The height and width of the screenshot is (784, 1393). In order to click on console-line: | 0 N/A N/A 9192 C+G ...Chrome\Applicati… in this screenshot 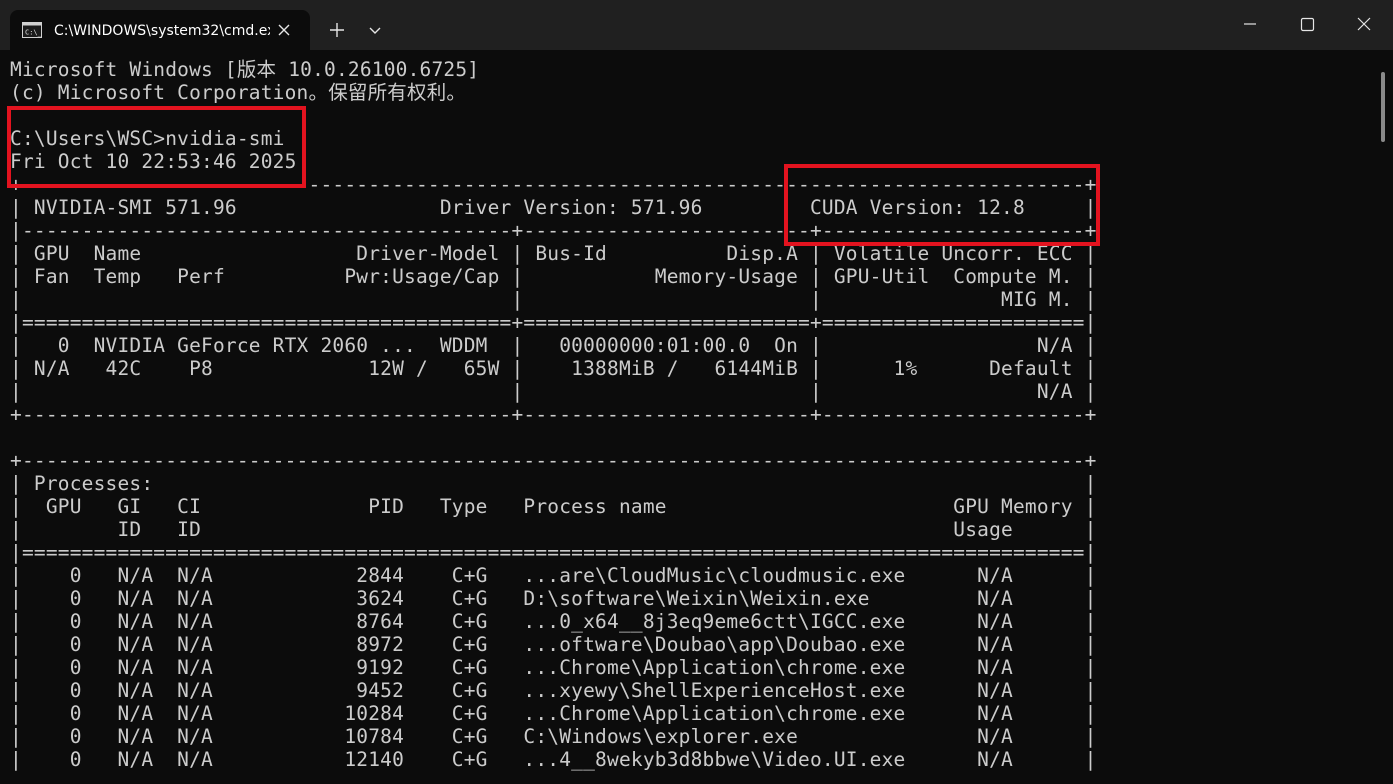, I will do `click(553, 667)`.